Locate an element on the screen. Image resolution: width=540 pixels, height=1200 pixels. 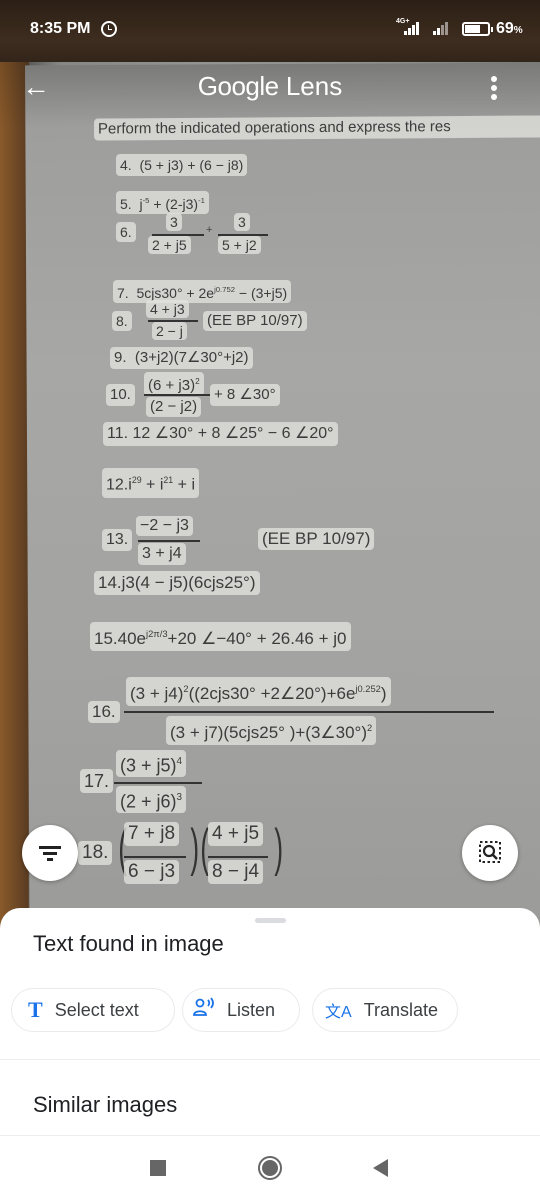
expr-part: 5cjs30° + 2e is located at coordinates (175, 292).